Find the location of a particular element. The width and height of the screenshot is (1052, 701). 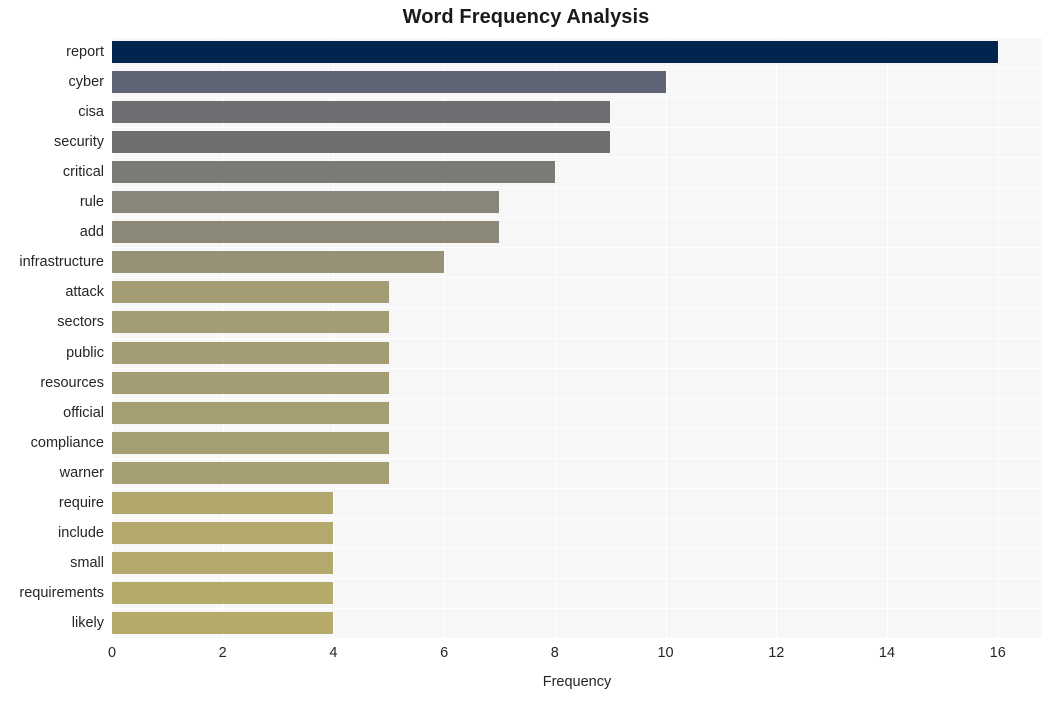

y-axis-tick-label: report is located at coordinates (85, 52).